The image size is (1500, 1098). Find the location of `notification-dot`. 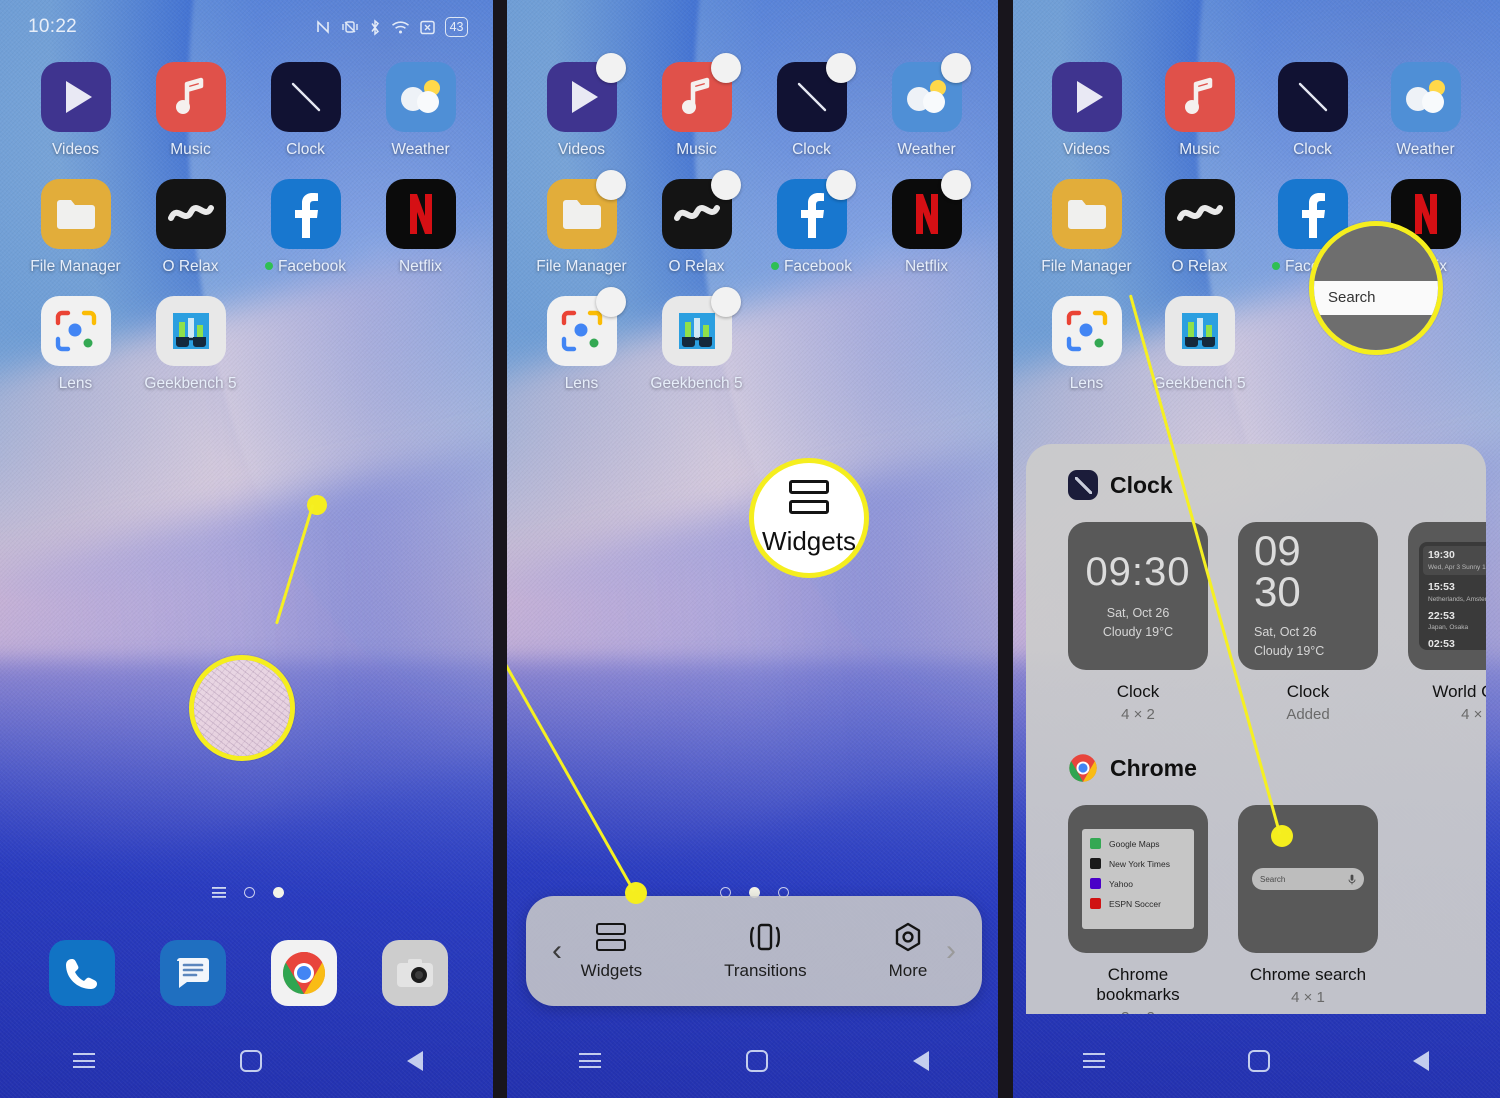

notification-dot is located at coordinates (268, 266).